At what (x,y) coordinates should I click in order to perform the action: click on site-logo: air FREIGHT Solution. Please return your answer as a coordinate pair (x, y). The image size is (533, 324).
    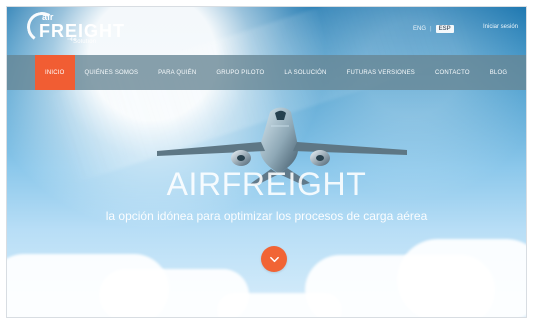
    Looking at the image, I should click on (74, 28).